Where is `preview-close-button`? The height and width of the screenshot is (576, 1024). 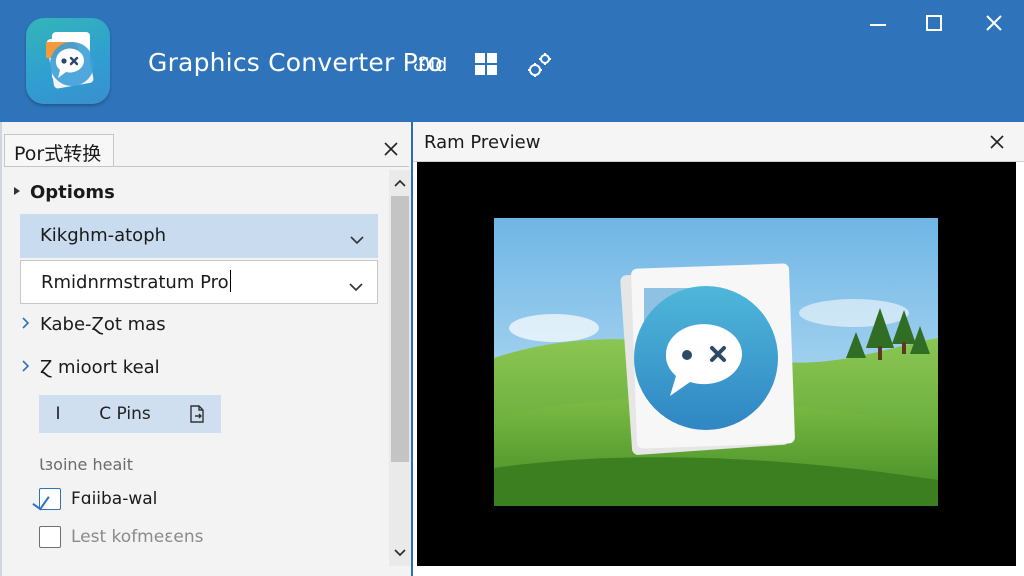 preview-close-button is located at coordinates (997, 142).